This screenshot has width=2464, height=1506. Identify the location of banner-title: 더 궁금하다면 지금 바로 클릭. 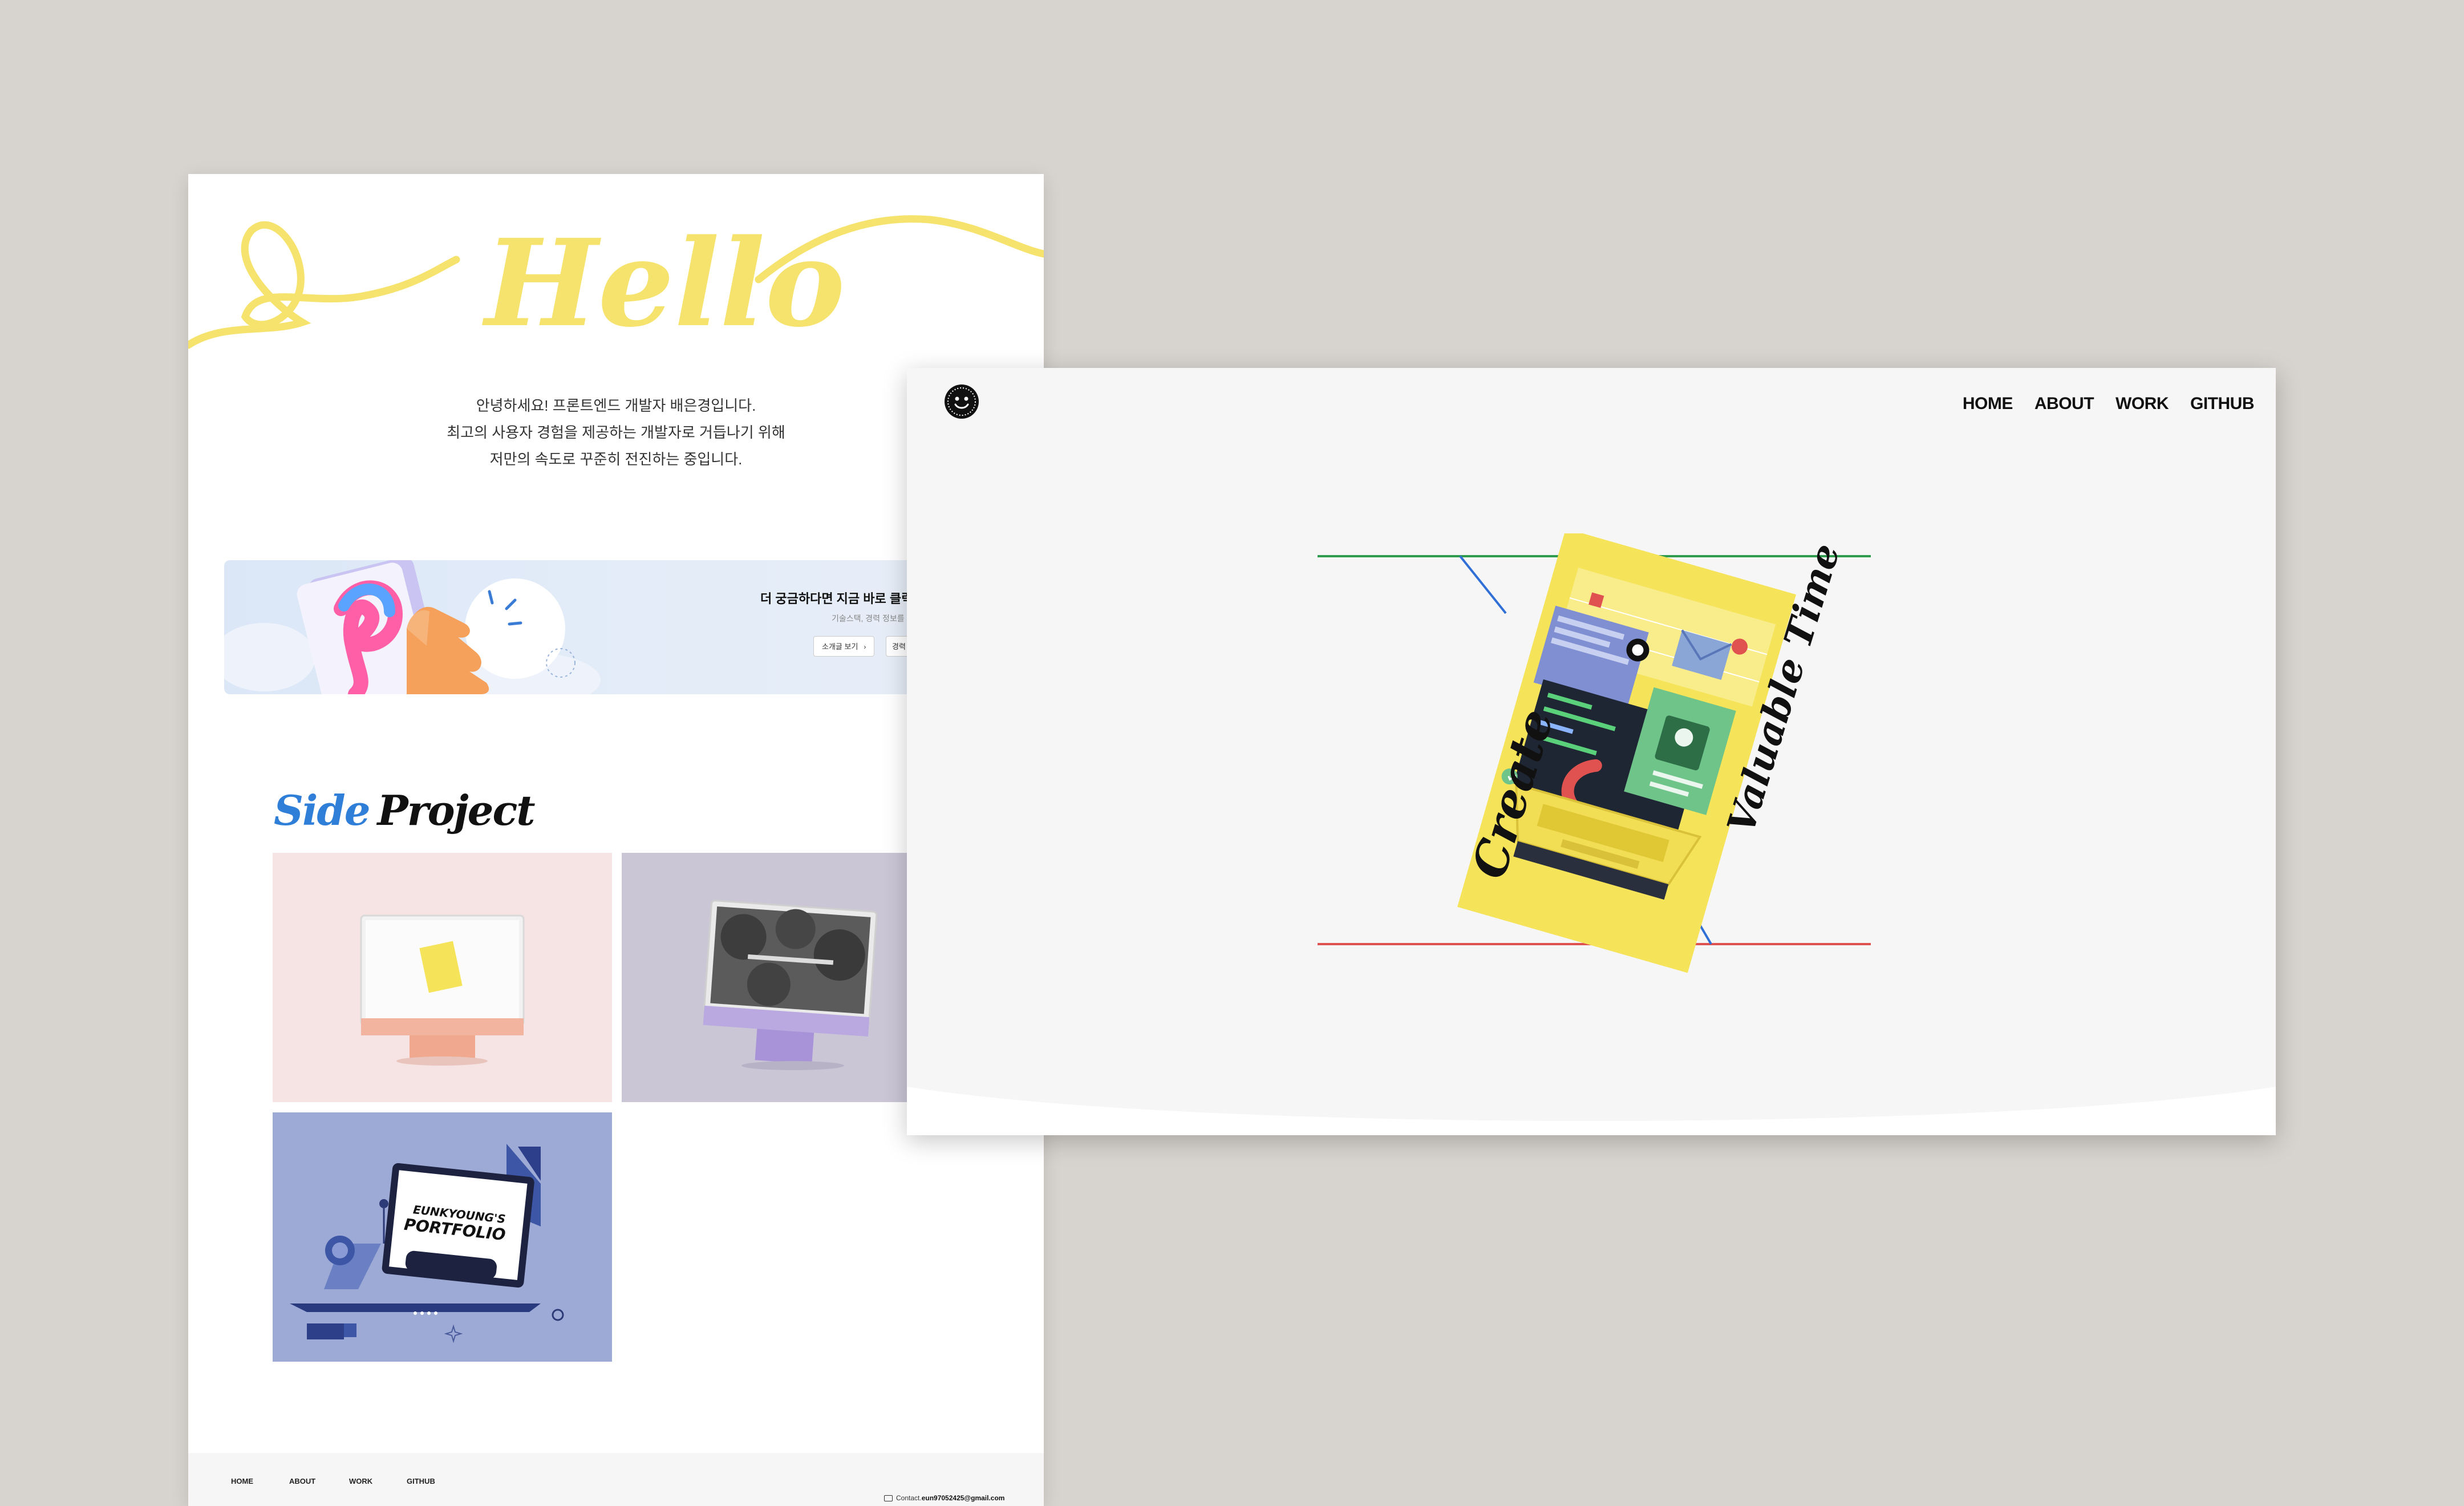
(836, 599).